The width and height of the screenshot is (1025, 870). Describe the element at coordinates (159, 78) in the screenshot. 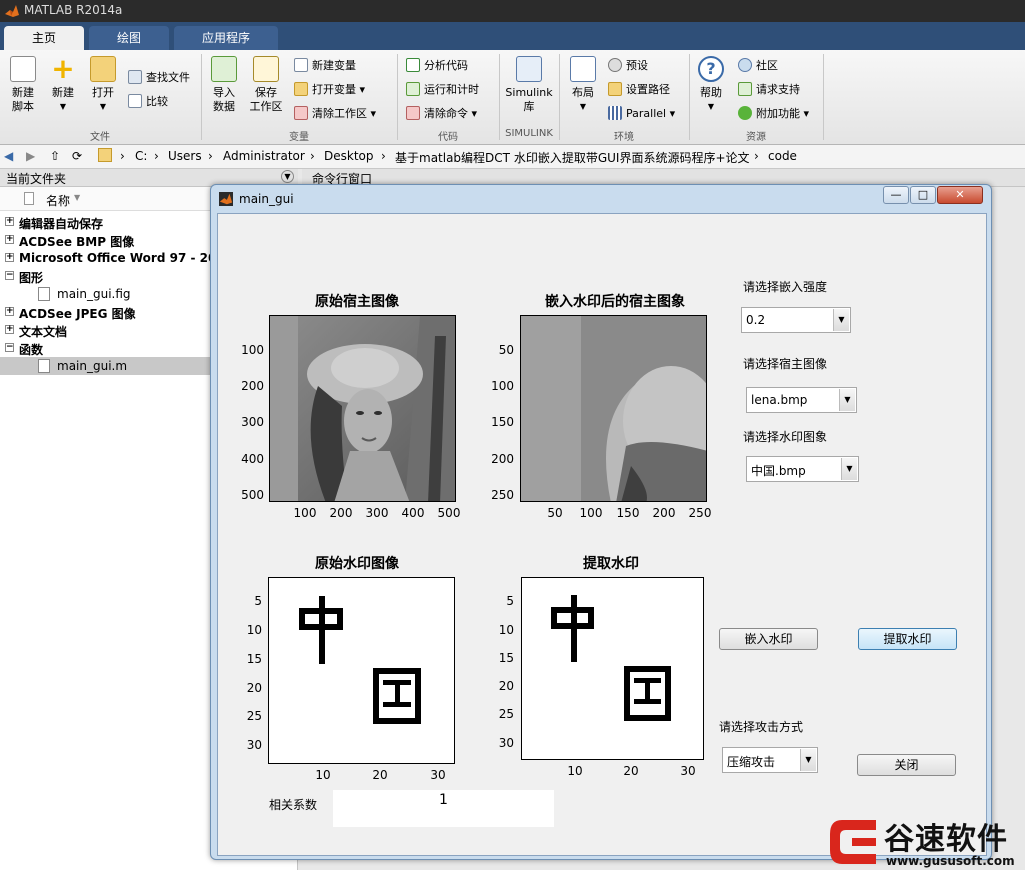

I see `find-files-button: 查找文件` at that location.